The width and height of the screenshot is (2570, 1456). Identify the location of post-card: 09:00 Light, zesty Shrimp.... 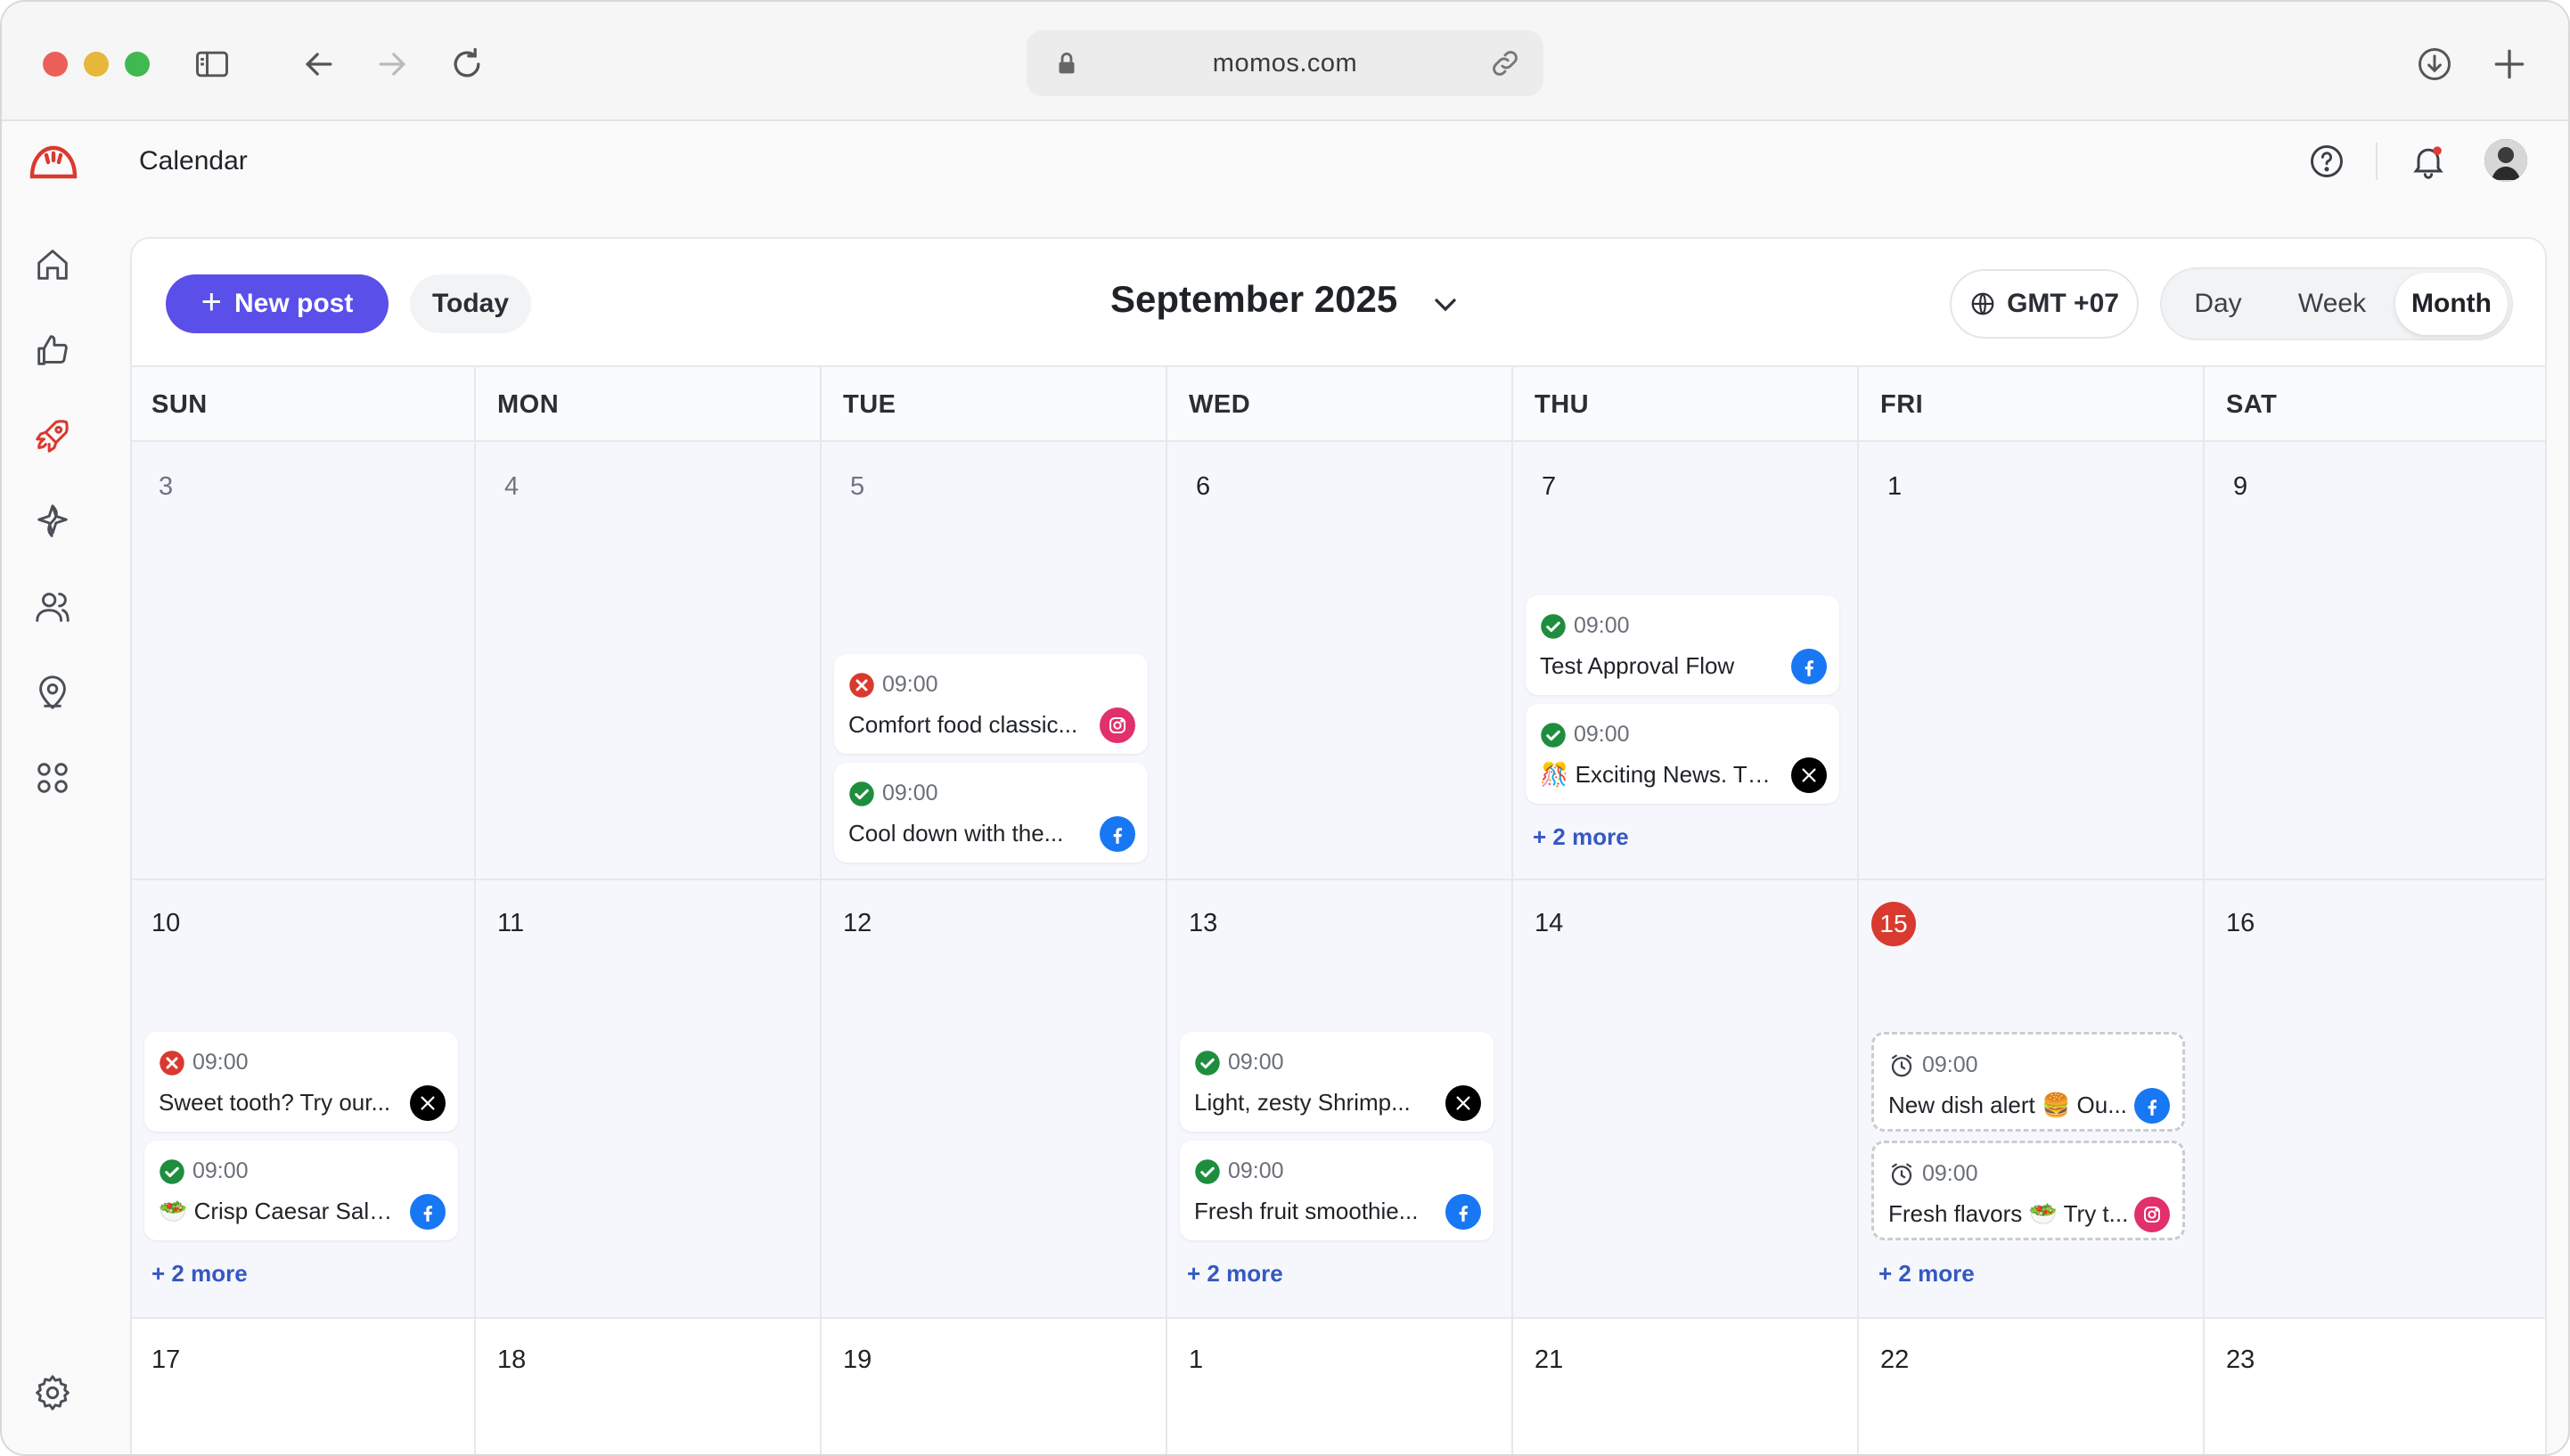
(1337, 1082).